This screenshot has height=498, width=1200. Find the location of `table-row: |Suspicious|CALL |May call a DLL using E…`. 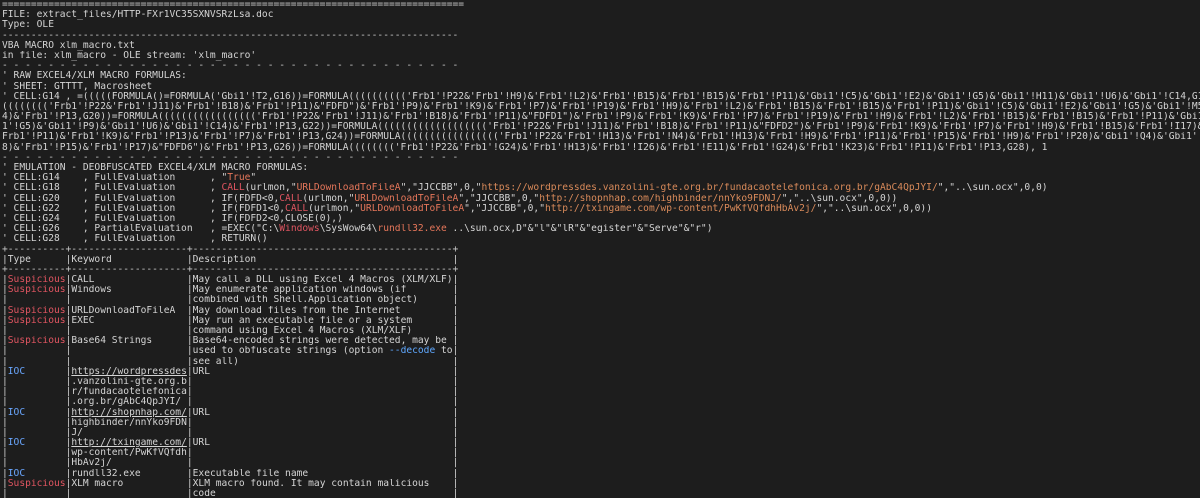

table-row: |Suspicious|CALL |May call a DLL using E… is located at coordinates (601, 280).